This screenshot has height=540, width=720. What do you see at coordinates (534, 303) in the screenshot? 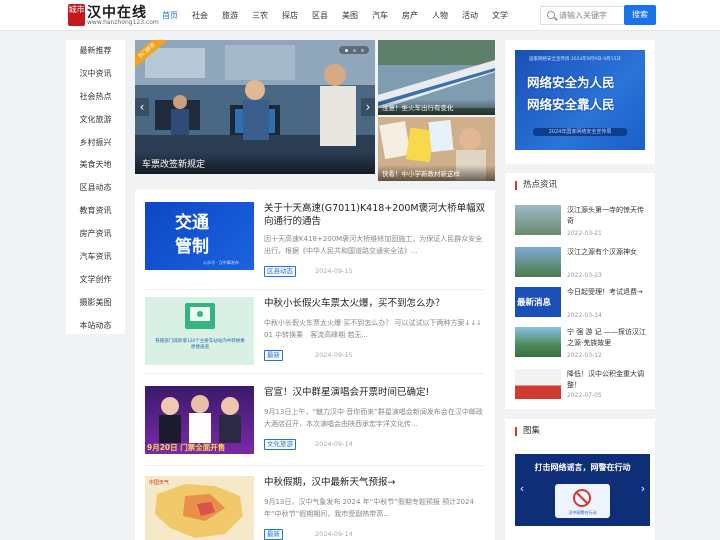
I see `thumb-text: 最新消息` at bounding box center [534, 303].